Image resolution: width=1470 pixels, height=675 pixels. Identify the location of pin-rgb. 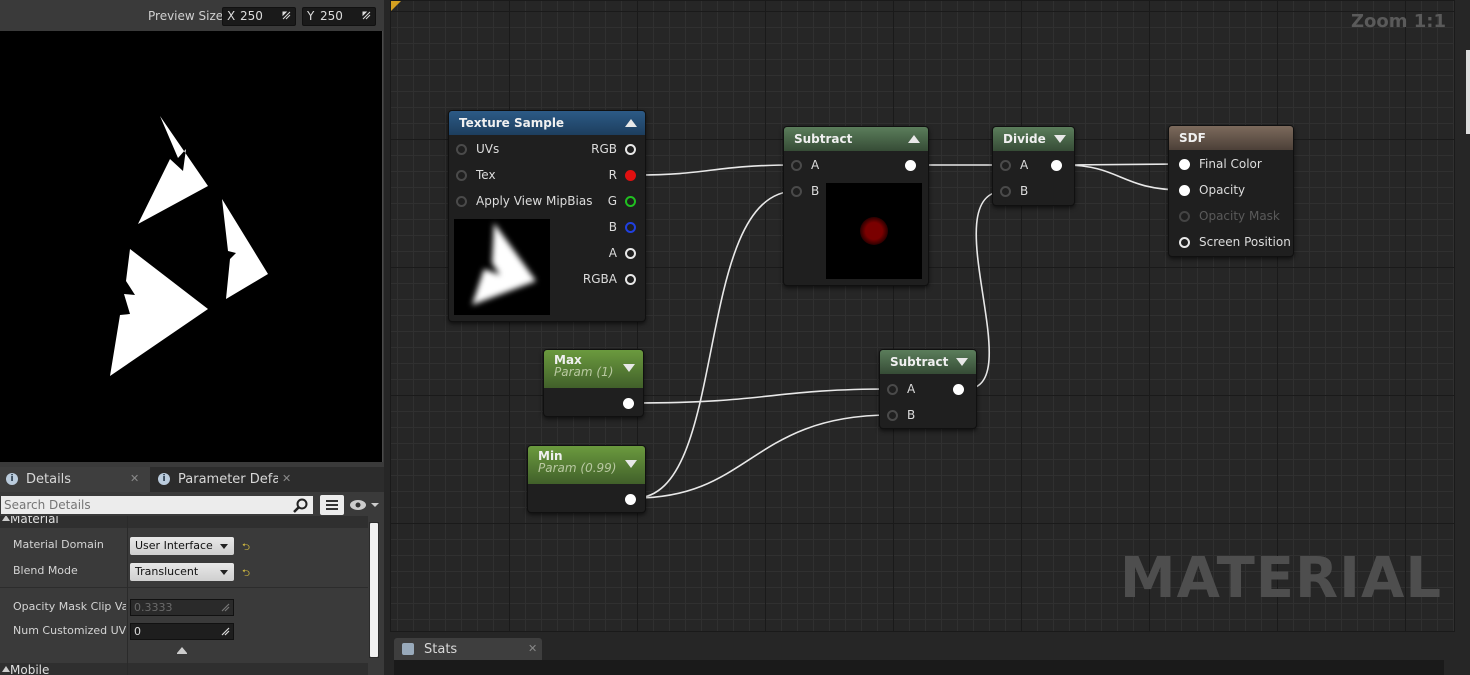
(630, 149).